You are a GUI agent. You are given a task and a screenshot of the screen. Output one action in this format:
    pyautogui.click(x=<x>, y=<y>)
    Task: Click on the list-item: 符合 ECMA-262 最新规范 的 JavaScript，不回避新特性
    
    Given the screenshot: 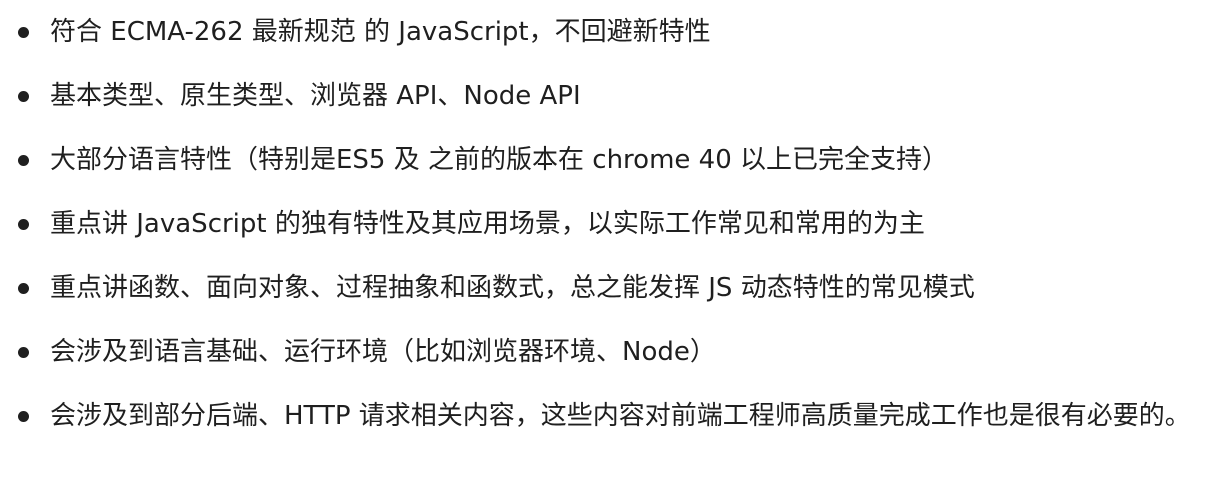 What is the action you would take?
    pyautogui.click(x=612, y=32)
    